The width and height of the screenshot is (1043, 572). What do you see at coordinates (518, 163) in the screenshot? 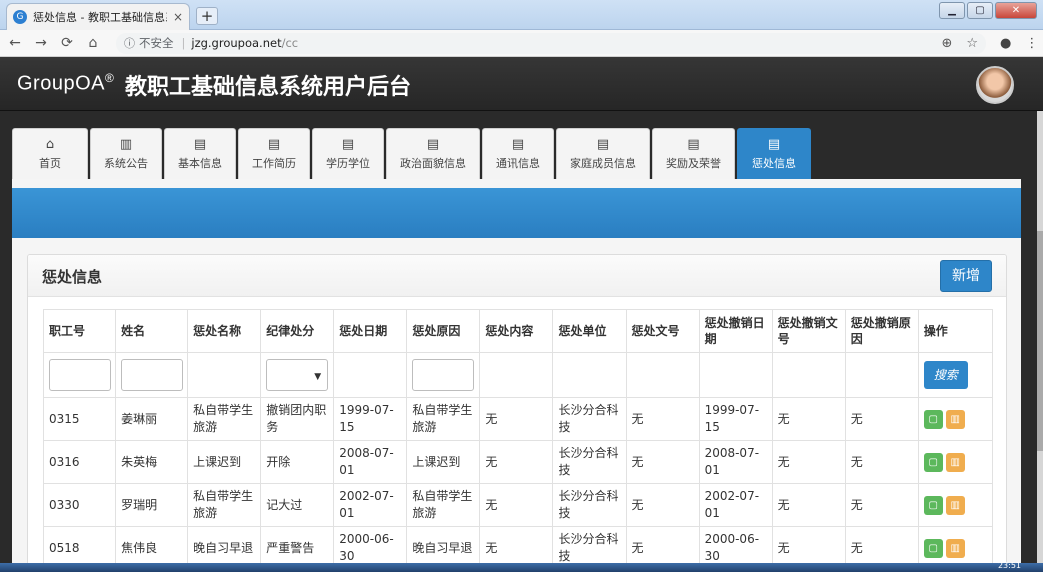
I see `tab-label: 通讯信息` at bounding box center [518, 163].